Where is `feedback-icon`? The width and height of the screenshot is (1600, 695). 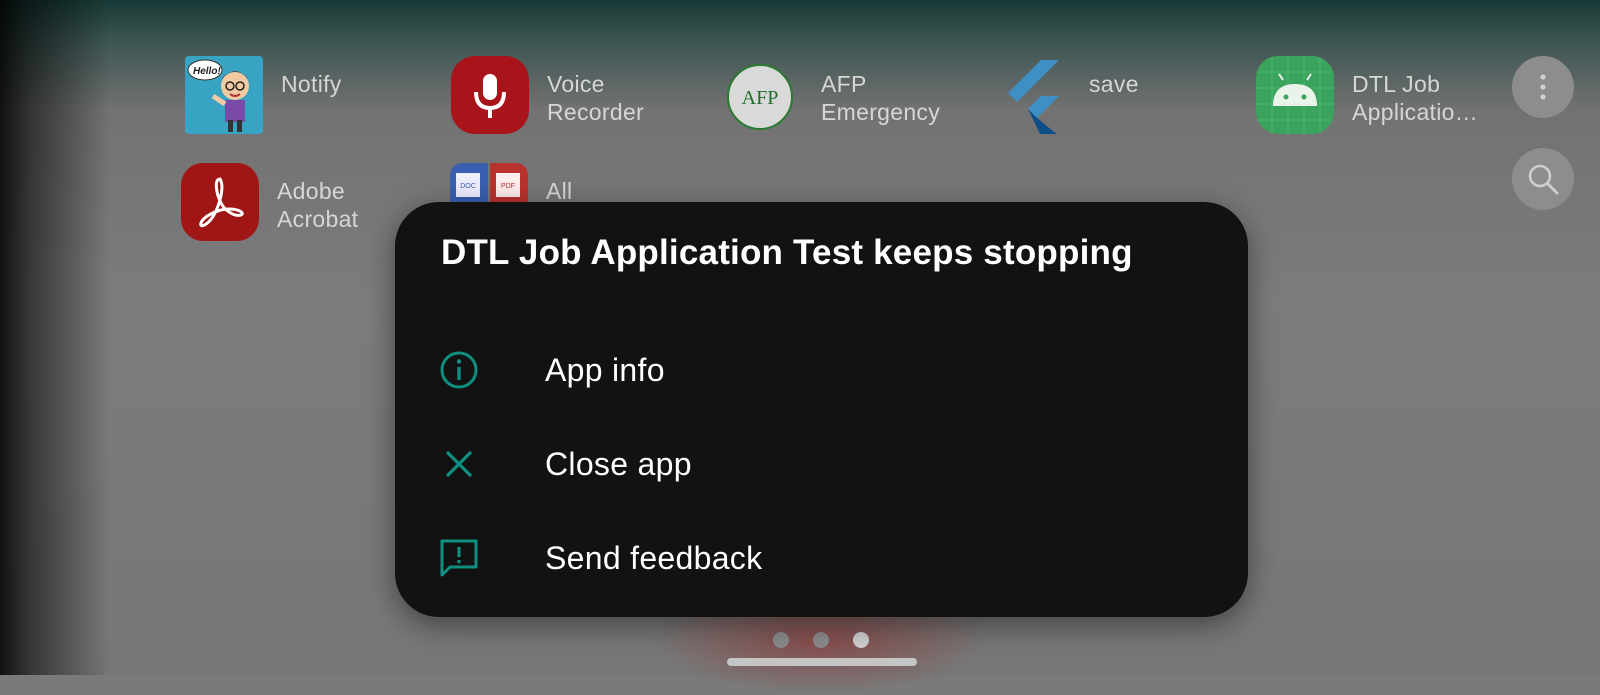
feedback-icon is located at coordinates (459, 558).